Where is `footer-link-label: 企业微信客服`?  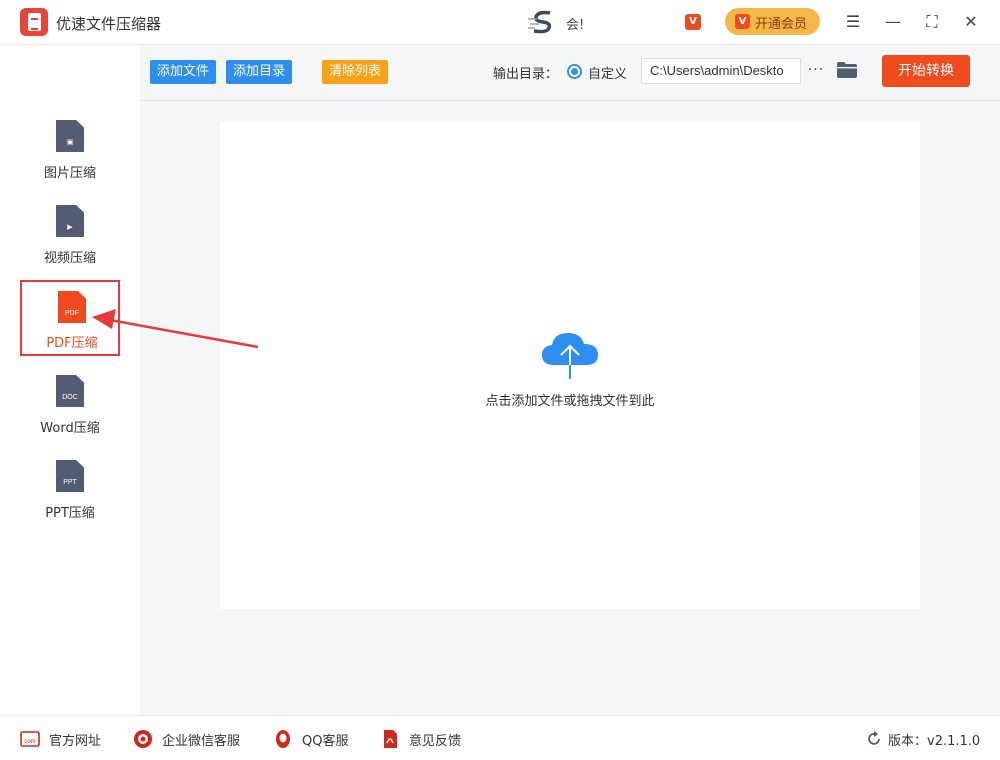
footer-link-label: 企业微信客服 is located at coordinates (201, 741).